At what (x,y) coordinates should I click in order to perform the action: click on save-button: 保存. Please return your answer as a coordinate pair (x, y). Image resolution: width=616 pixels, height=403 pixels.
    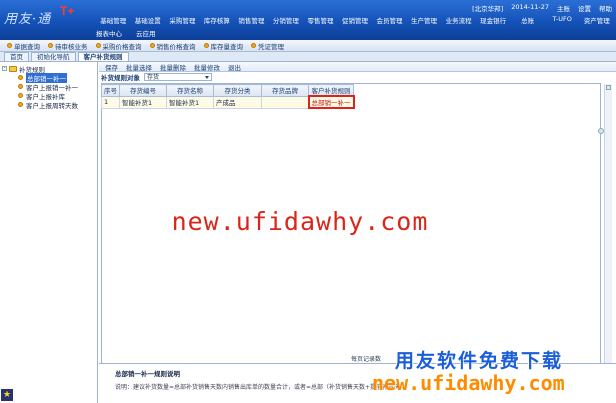
    Looking at the image, I should click on (111, 67).